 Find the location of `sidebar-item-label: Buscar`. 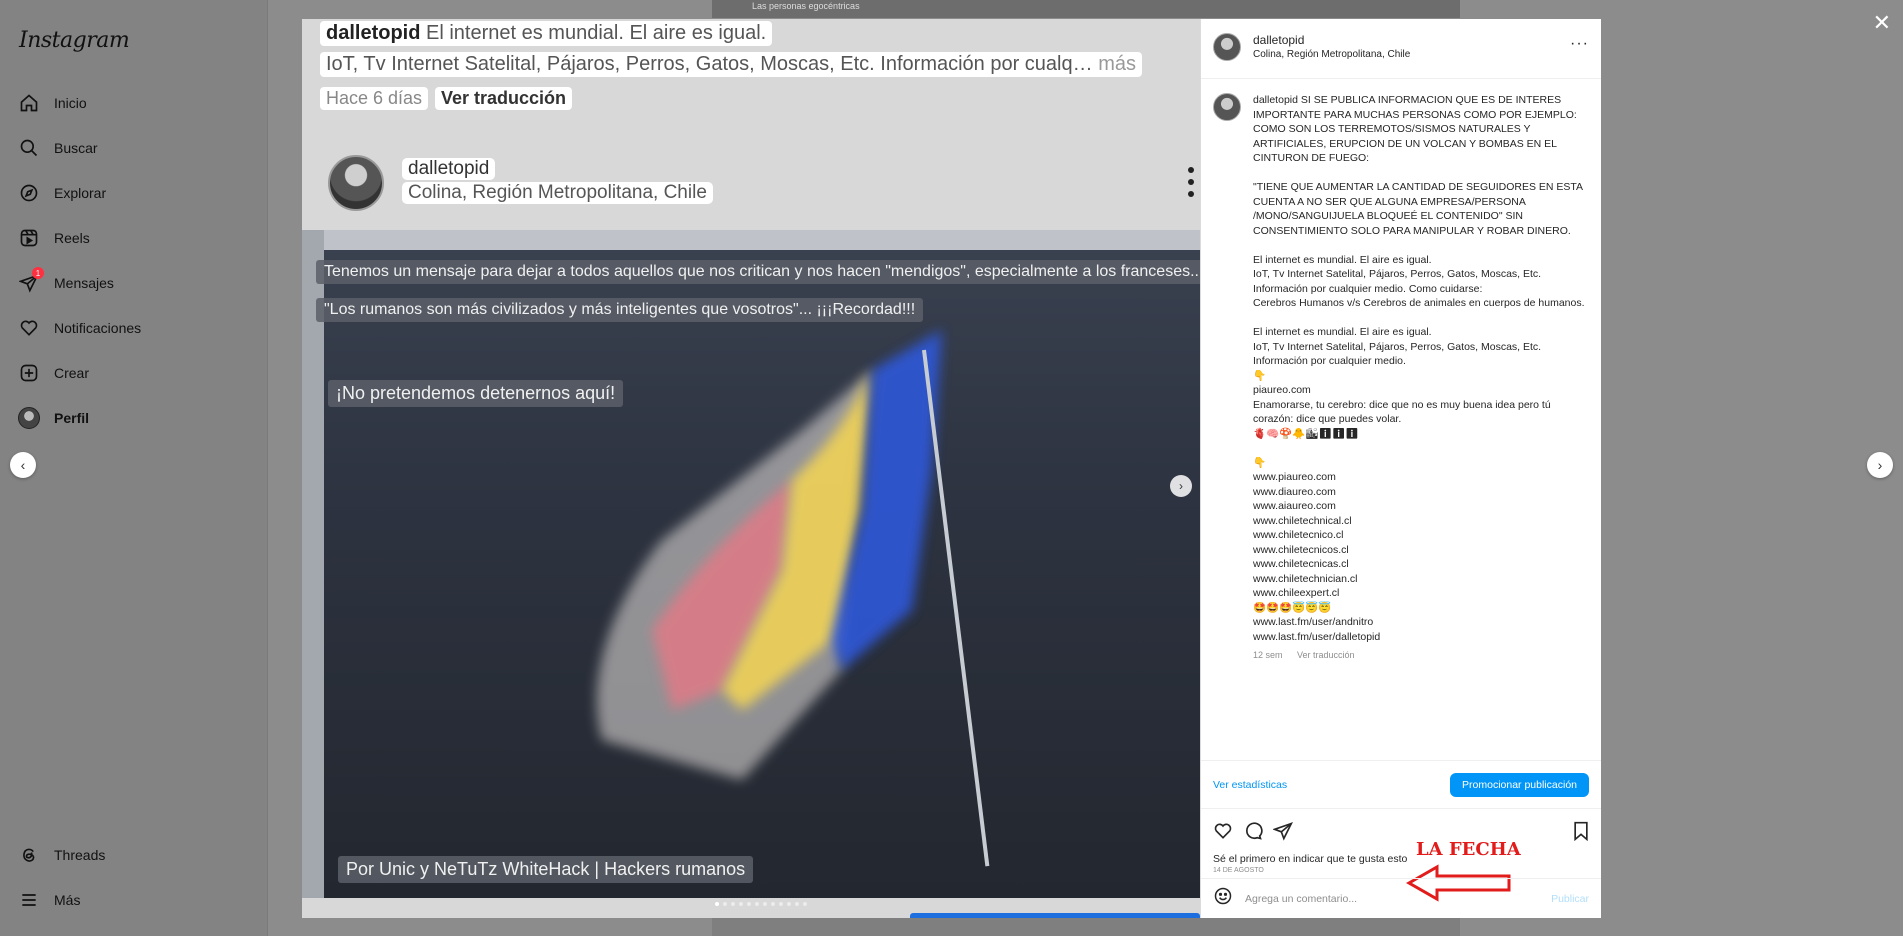

sidebar-item-label: Buscar is located at coordinates (76, 148).